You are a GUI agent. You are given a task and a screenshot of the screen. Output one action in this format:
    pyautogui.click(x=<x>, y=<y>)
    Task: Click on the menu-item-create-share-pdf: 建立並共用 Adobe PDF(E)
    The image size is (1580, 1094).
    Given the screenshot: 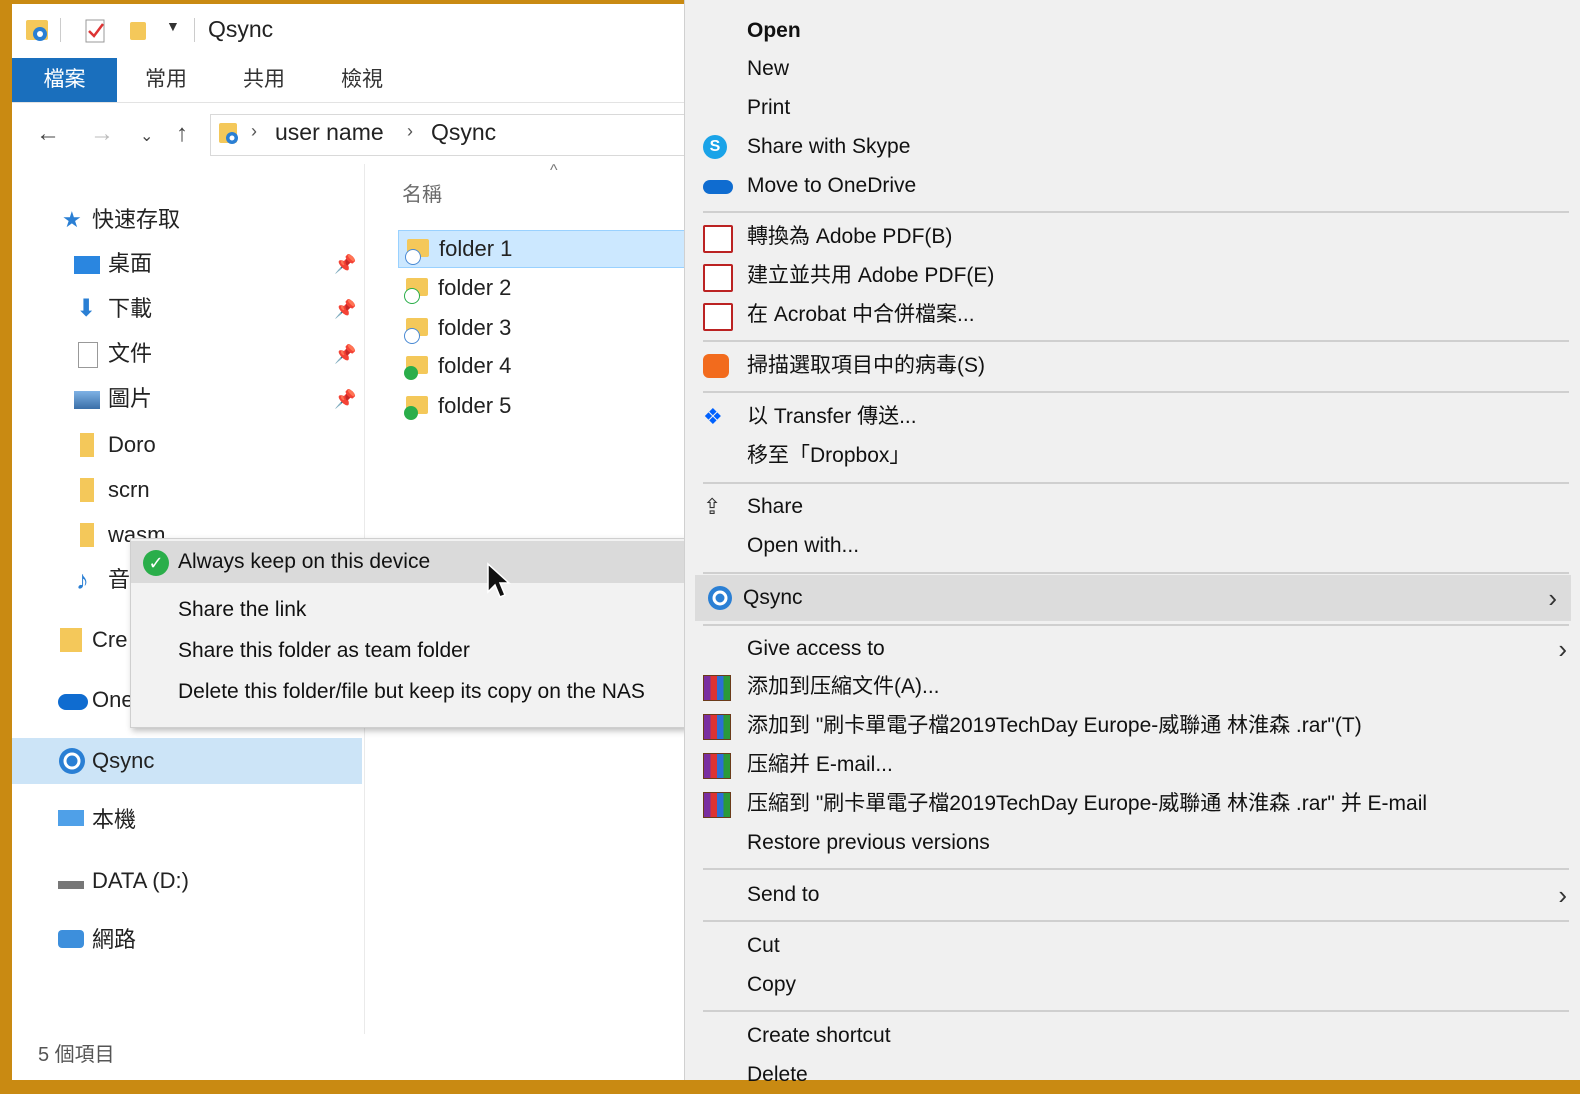 What is the action you would take?
    pyautogui.click(x=1132, y=276)
    